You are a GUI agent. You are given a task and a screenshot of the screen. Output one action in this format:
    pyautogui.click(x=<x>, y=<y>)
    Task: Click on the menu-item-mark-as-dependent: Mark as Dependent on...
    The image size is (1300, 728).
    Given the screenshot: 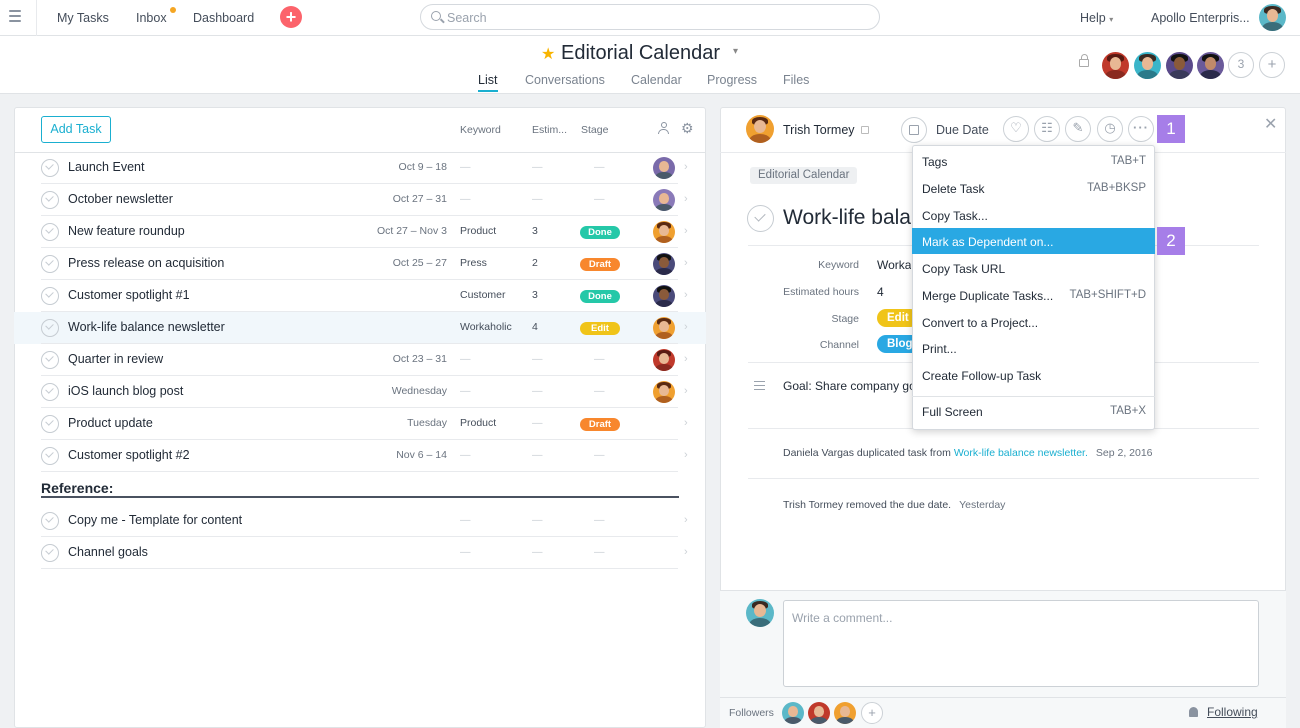 What is the action you would take?
    pyautogui.click(x=1033, y=241)
    